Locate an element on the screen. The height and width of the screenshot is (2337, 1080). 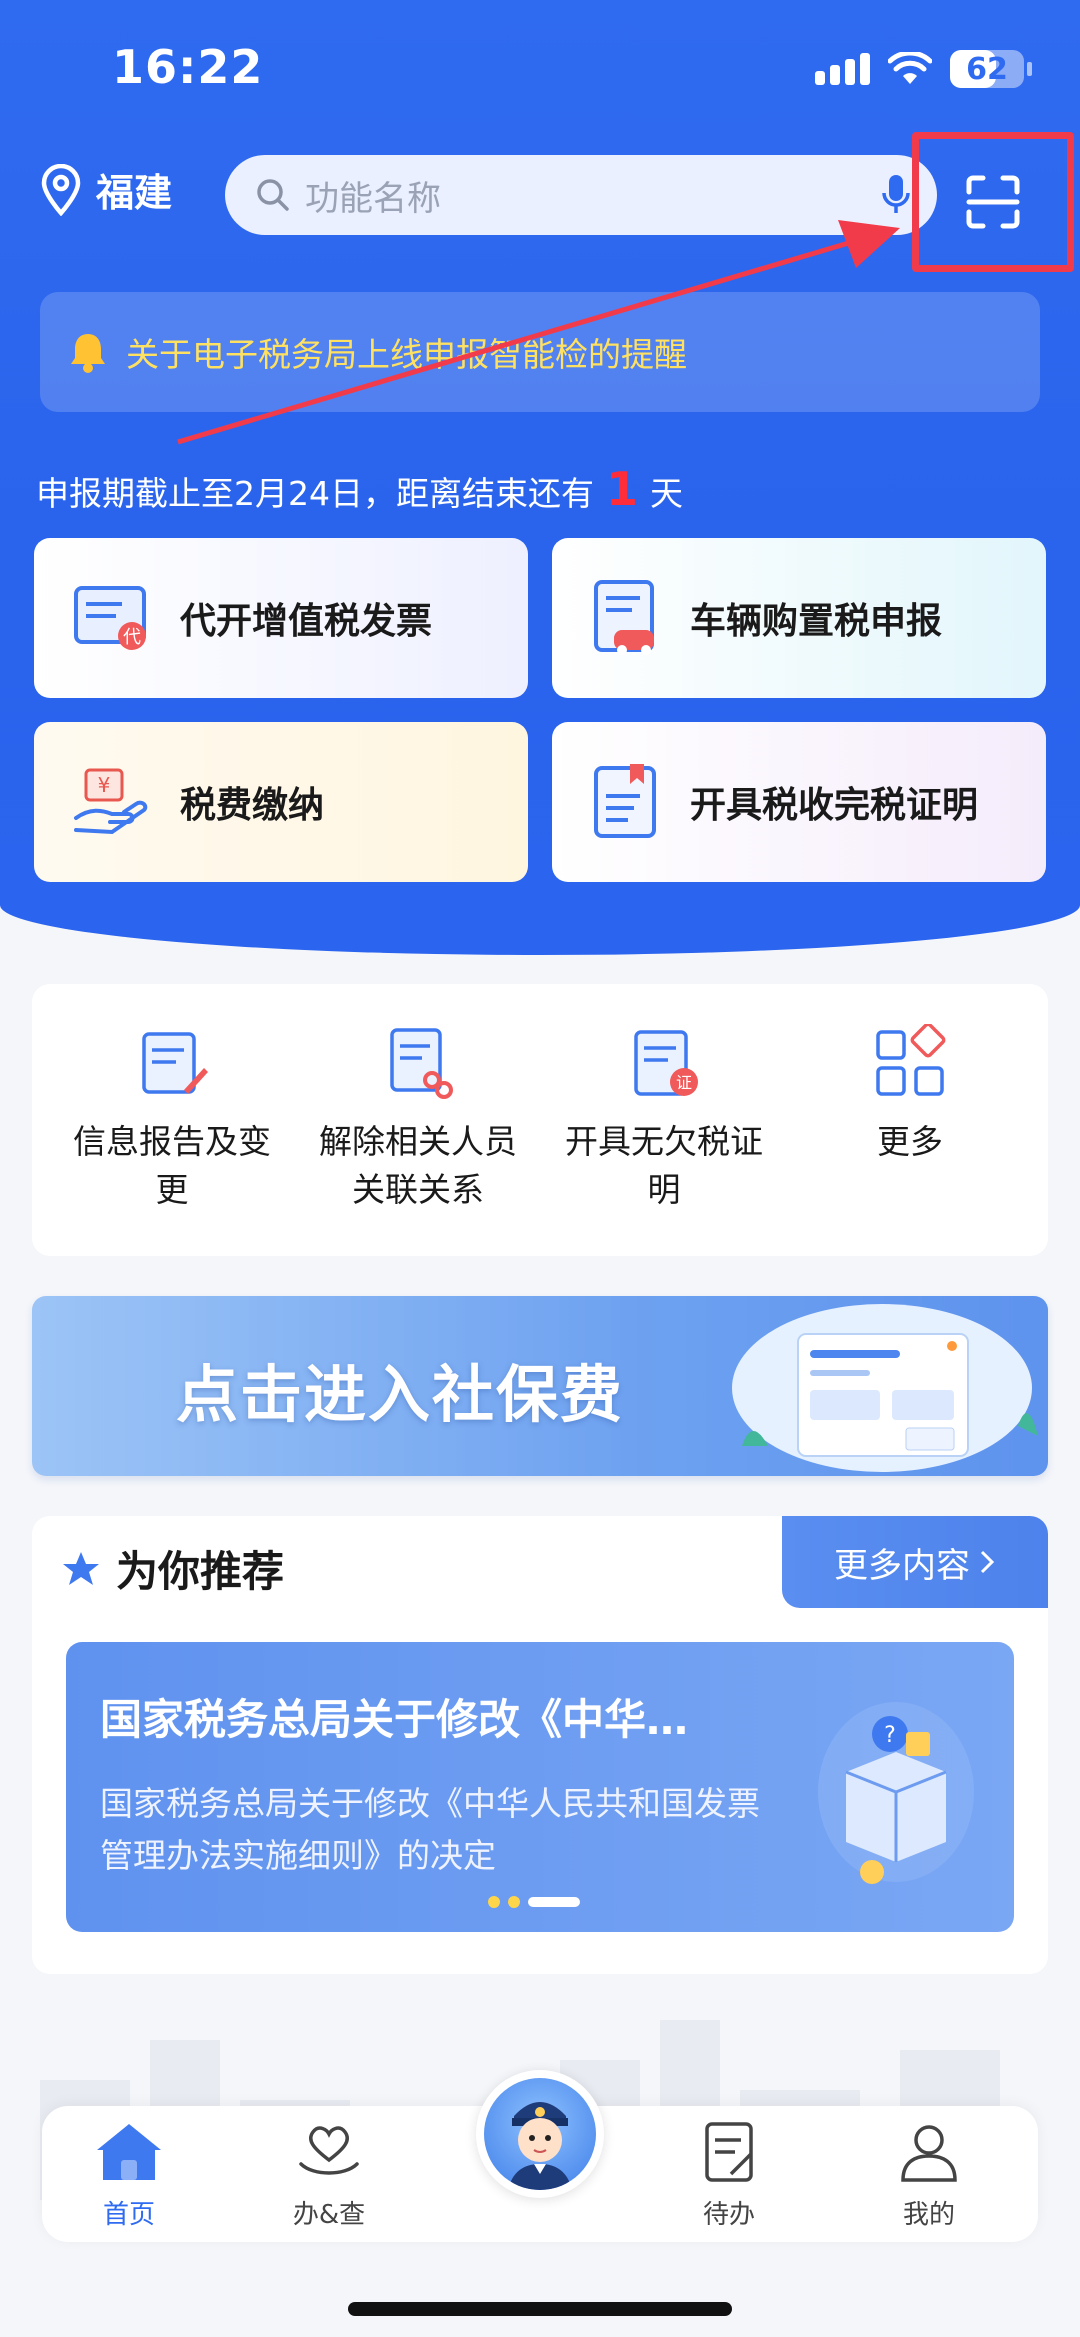
more-content-button: 更多内容 is located at coordinates (915, 1562).